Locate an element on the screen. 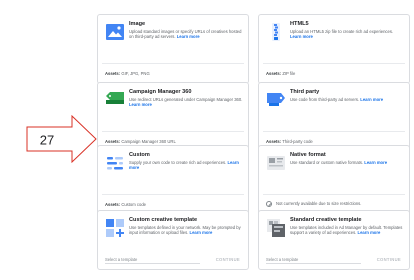 The width and height of the screenshot is (414, 280). custom-code-icon is located at coordinates (115, 163).